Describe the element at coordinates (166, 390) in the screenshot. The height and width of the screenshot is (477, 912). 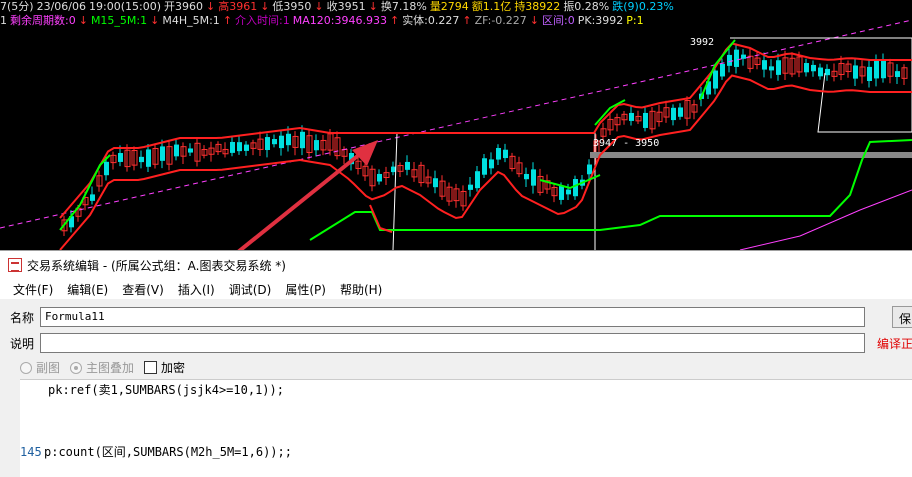
I see `code-line-1: pk:ref(卖1,SUMBARS(jsjk4>=10,1));` at that location.